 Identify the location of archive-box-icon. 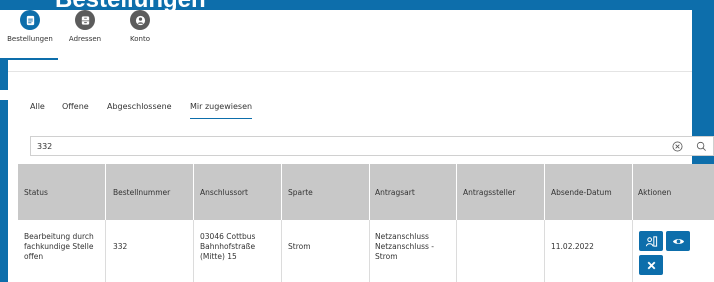
(85, 20).